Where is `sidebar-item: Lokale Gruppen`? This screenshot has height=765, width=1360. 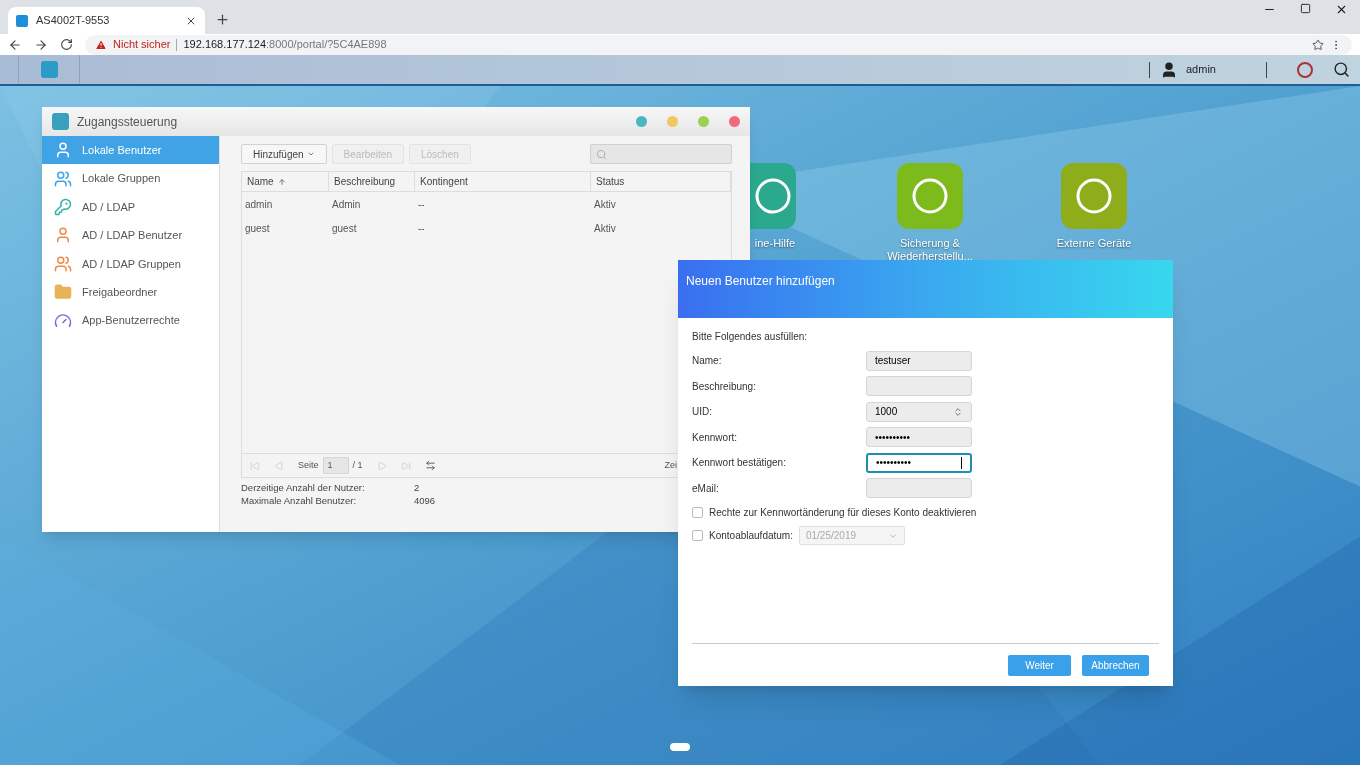 sidebar-item: Lokale Gruppen is located at coordinates (130, 178).